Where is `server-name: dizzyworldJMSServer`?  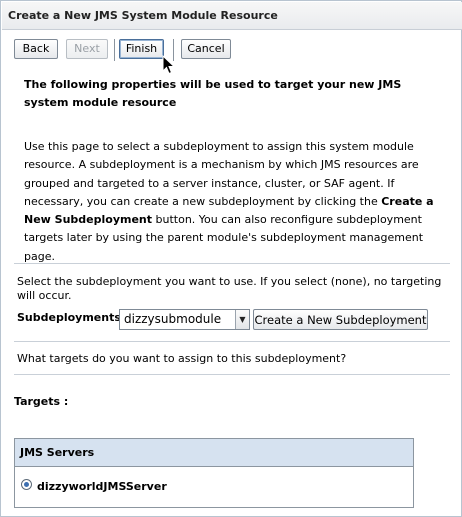
server-name: dizzyworldJMSServer is located at coordinates (102, 486).